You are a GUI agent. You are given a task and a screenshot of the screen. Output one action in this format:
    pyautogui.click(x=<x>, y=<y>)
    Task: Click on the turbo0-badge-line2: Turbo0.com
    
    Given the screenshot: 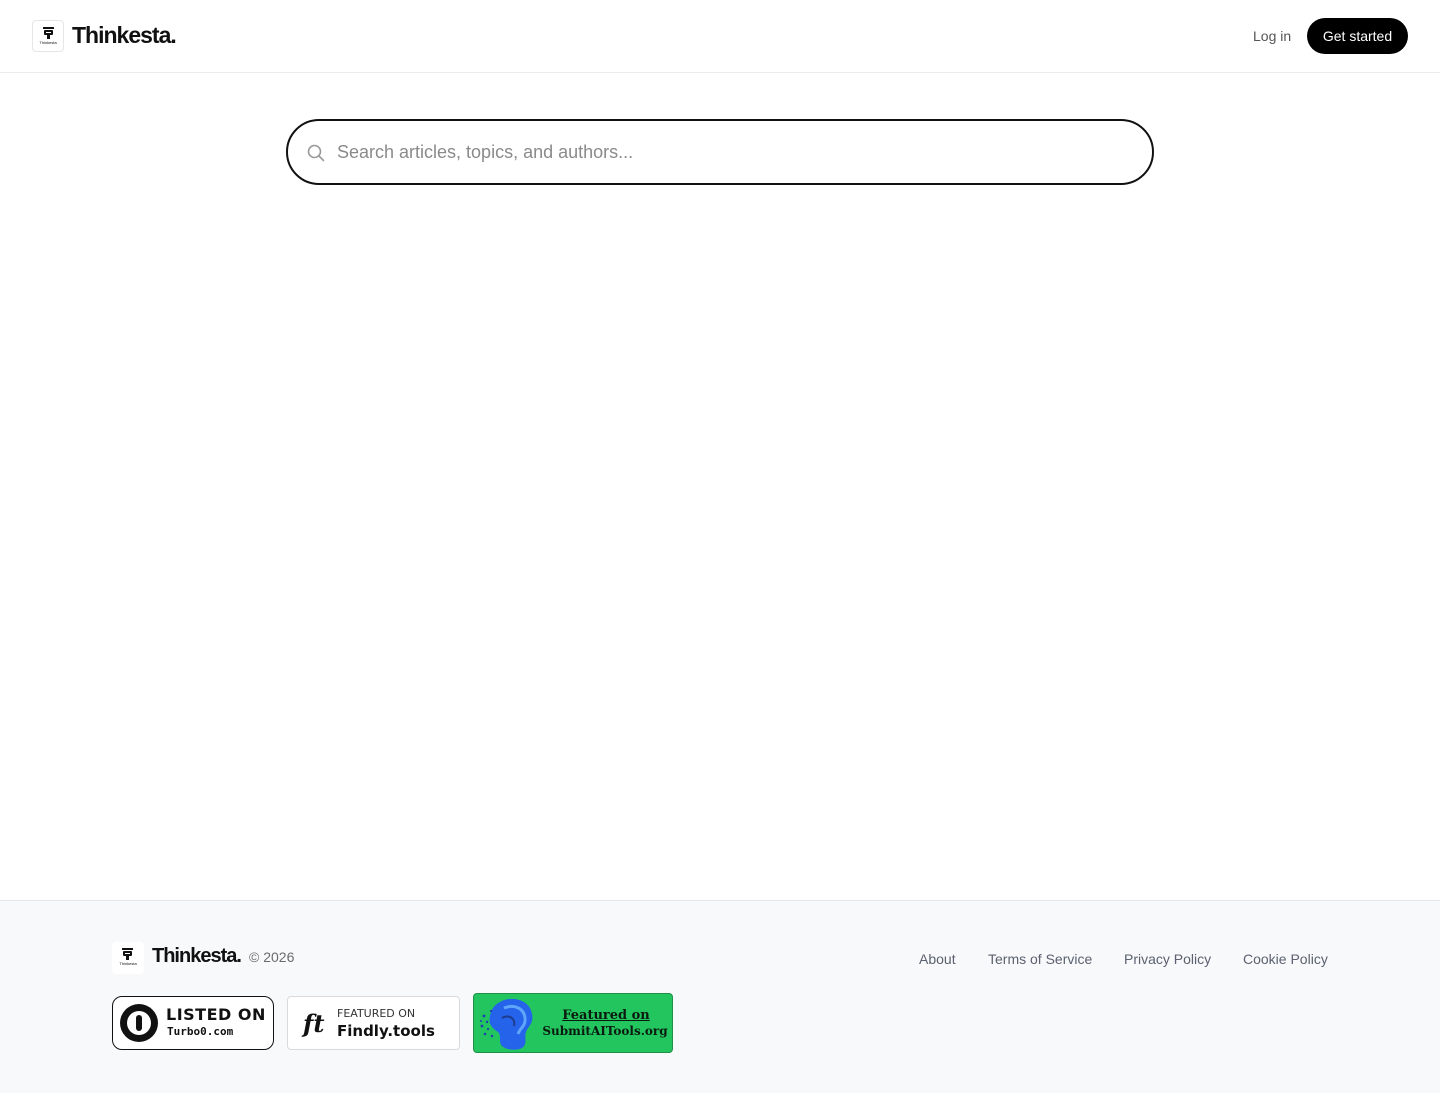 What is the action you would take?
    pyautogui.click(x=200, y=1031)
    